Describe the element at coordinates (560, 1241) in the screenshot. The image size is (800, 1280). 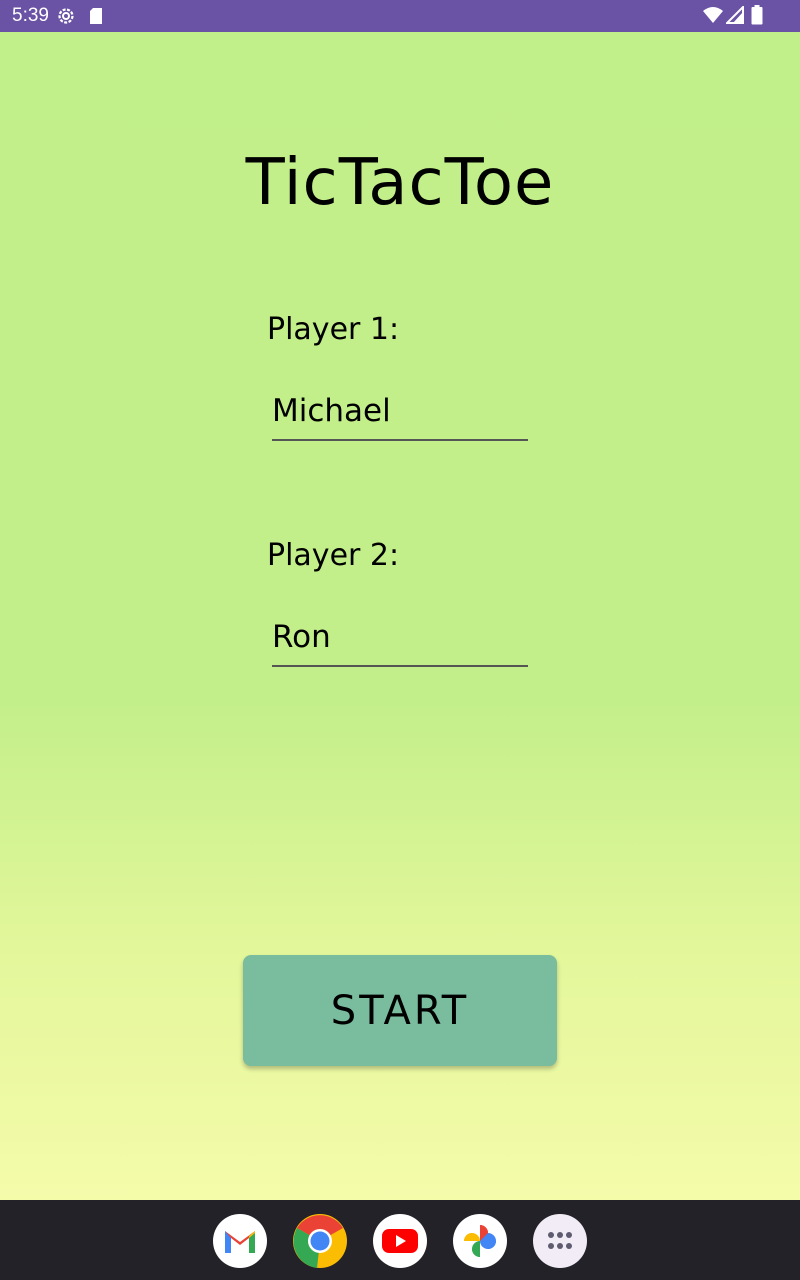
I see `app-drawer-icon` at that location.